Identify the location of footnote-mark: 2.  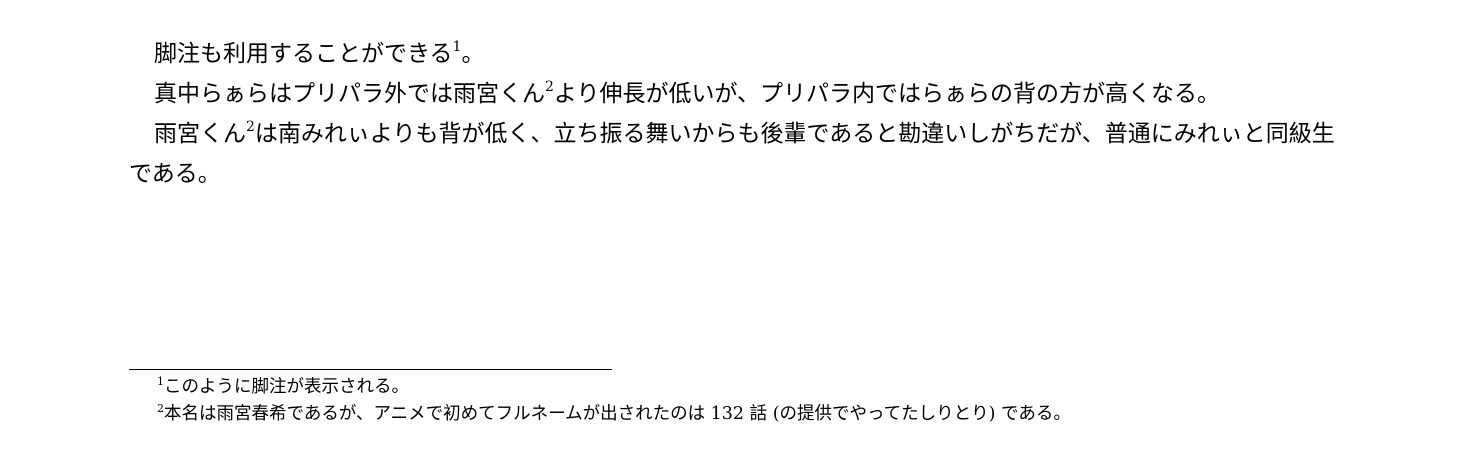
(160, 408).